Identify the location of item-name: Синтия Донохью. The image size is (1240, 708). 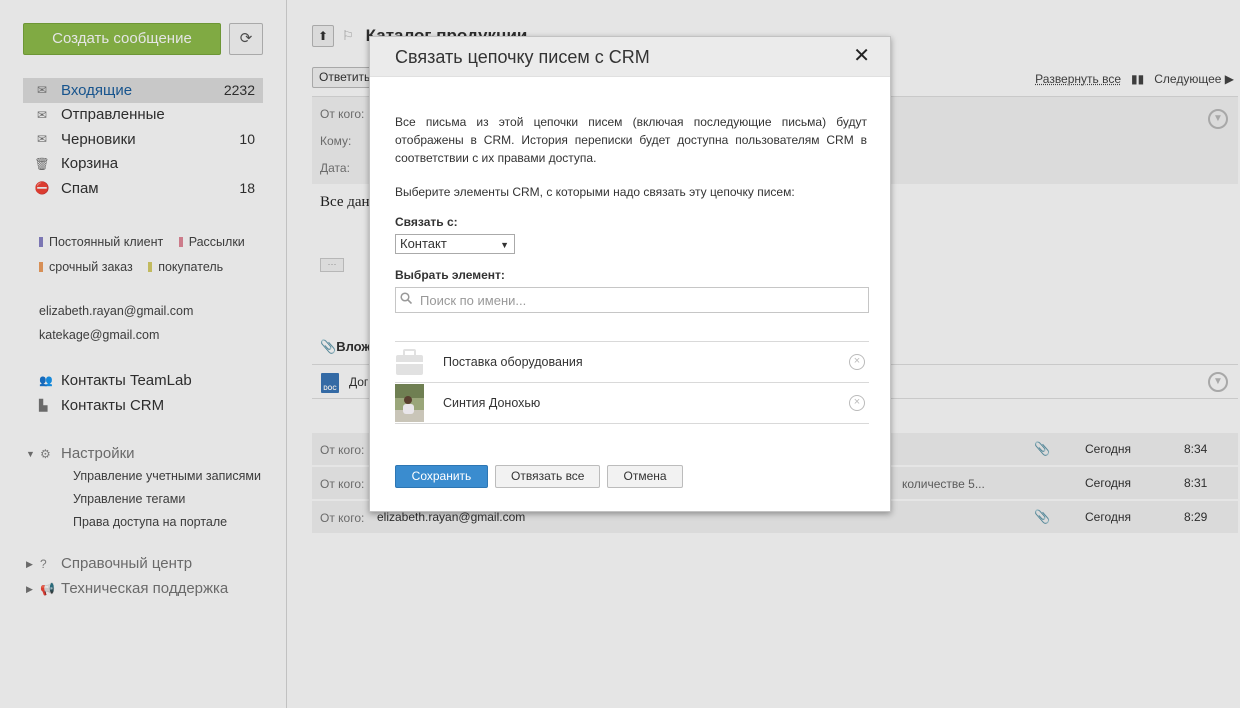
(492, 403).